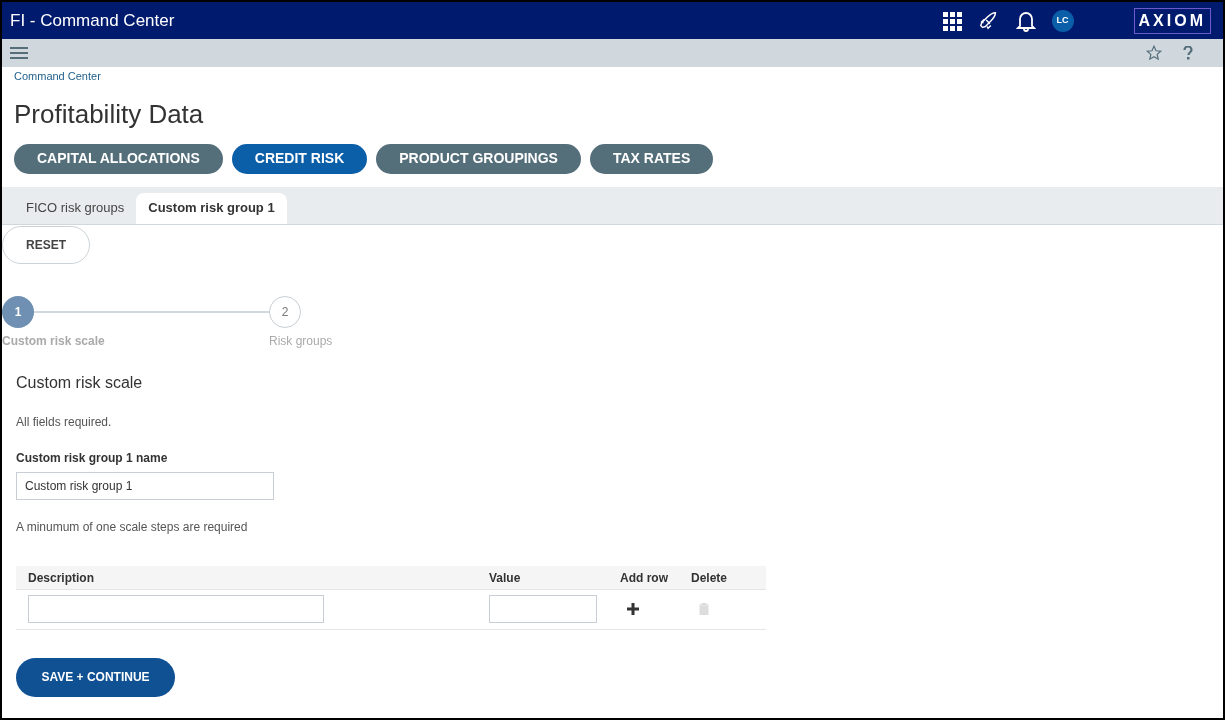 Image resolution: width=1225 pixels, height=720 pixels. What do you see at coordinates (75, 208) in the screenshot?
I see `tab: FICO risk groups` at bounding box center [75, 208].